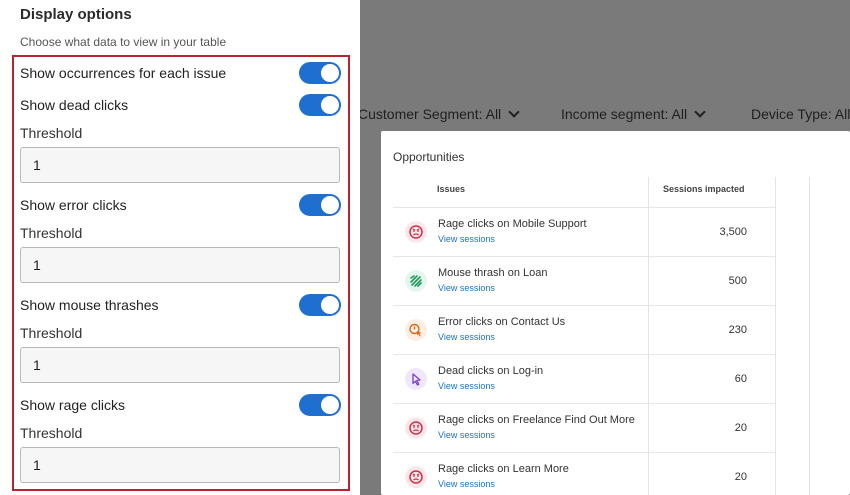 This screenshot has height=495, width=850. I want to click on rage-clicks-threshold-input, so click(180, 465).